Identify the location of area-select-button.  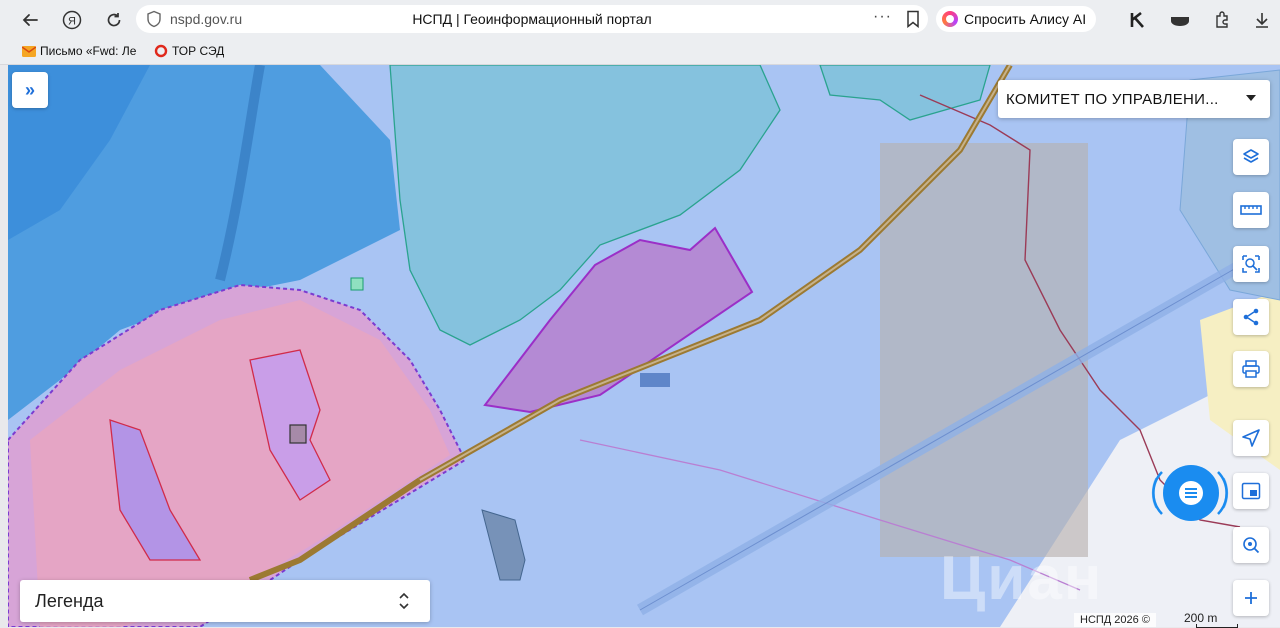
(1251, 264).